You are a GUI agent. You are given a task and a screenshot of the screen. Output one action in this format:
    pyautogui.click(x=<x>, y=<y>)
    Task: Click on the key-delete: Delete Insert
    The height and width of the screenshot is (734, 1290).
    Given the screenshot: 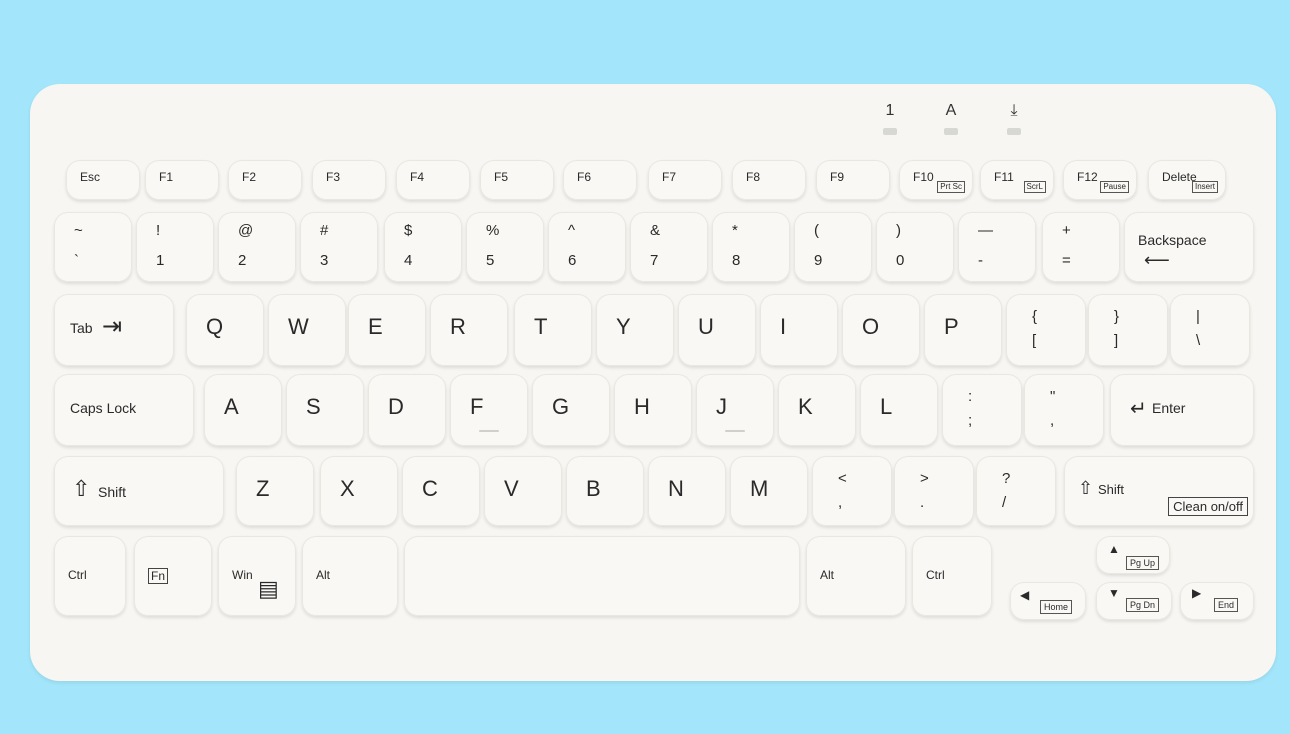 What is the action you would take?
    pyautogui.click(x=1187, y=180)
    